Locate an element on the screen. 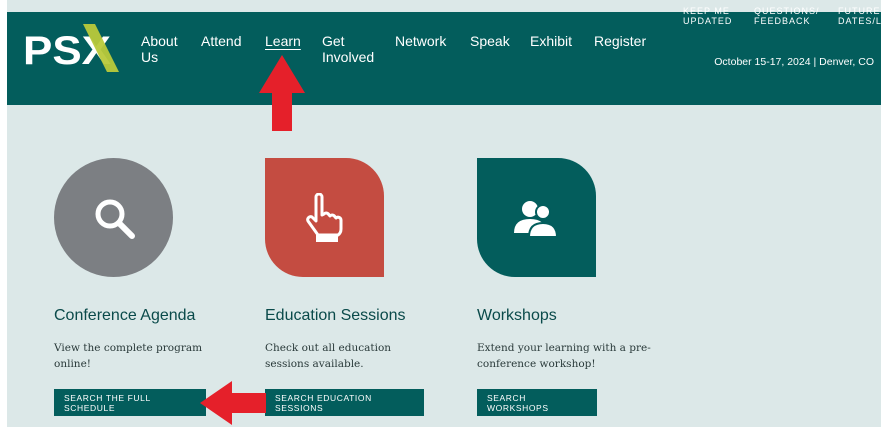 This screenshot has height=427, width=881. nav-about-us: About Us is located at coordinates (163, 49).